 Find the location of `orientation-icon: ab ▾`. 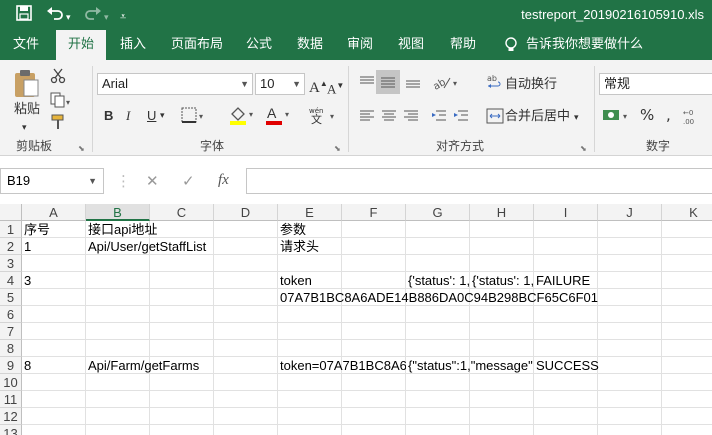

orientation-icon: ab ▾ is located at coordinates (445, 84).